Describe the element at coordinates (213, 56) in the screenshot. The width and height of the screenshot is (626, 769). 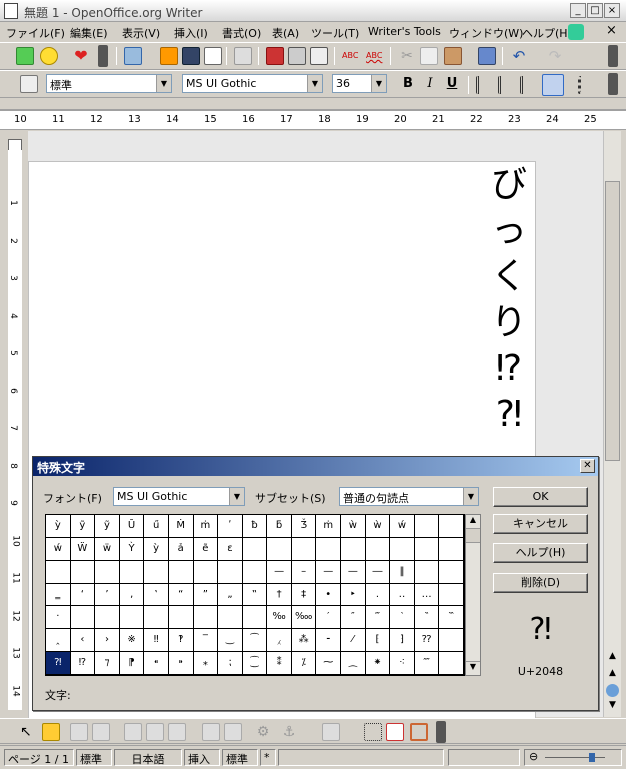
I see `mail-icon` at that location.